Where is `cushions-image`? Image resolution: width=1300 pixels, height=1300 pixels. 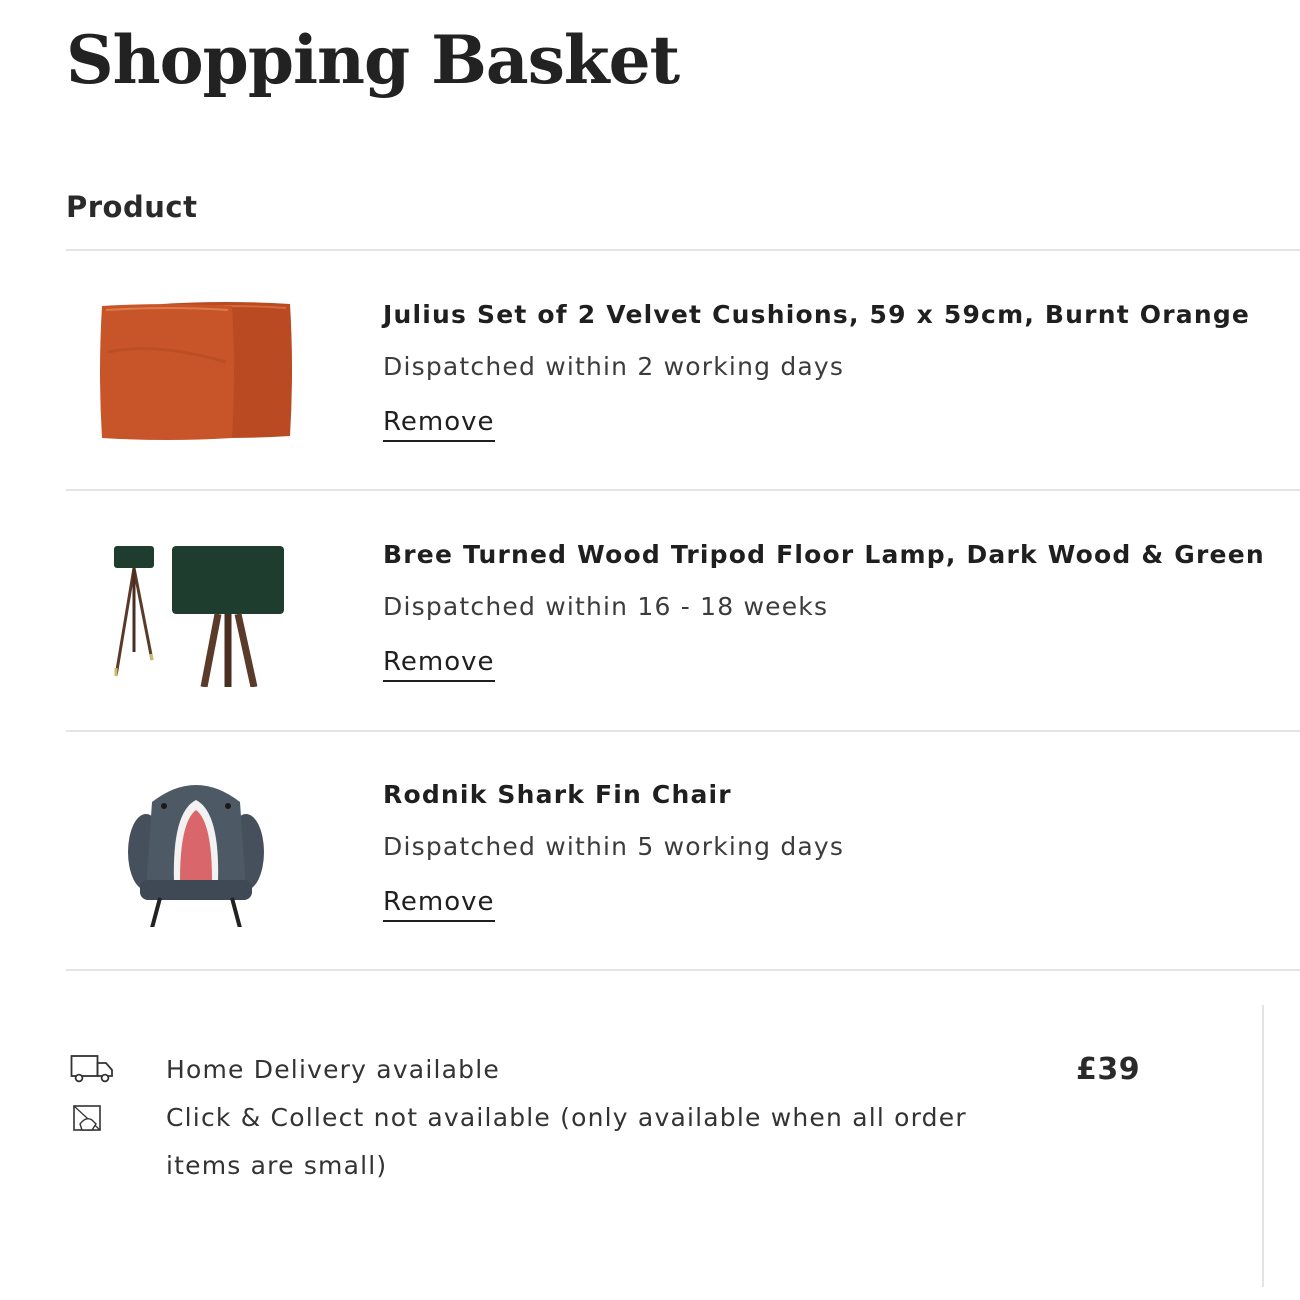
cushions-image is located at coordinates (196, 369).